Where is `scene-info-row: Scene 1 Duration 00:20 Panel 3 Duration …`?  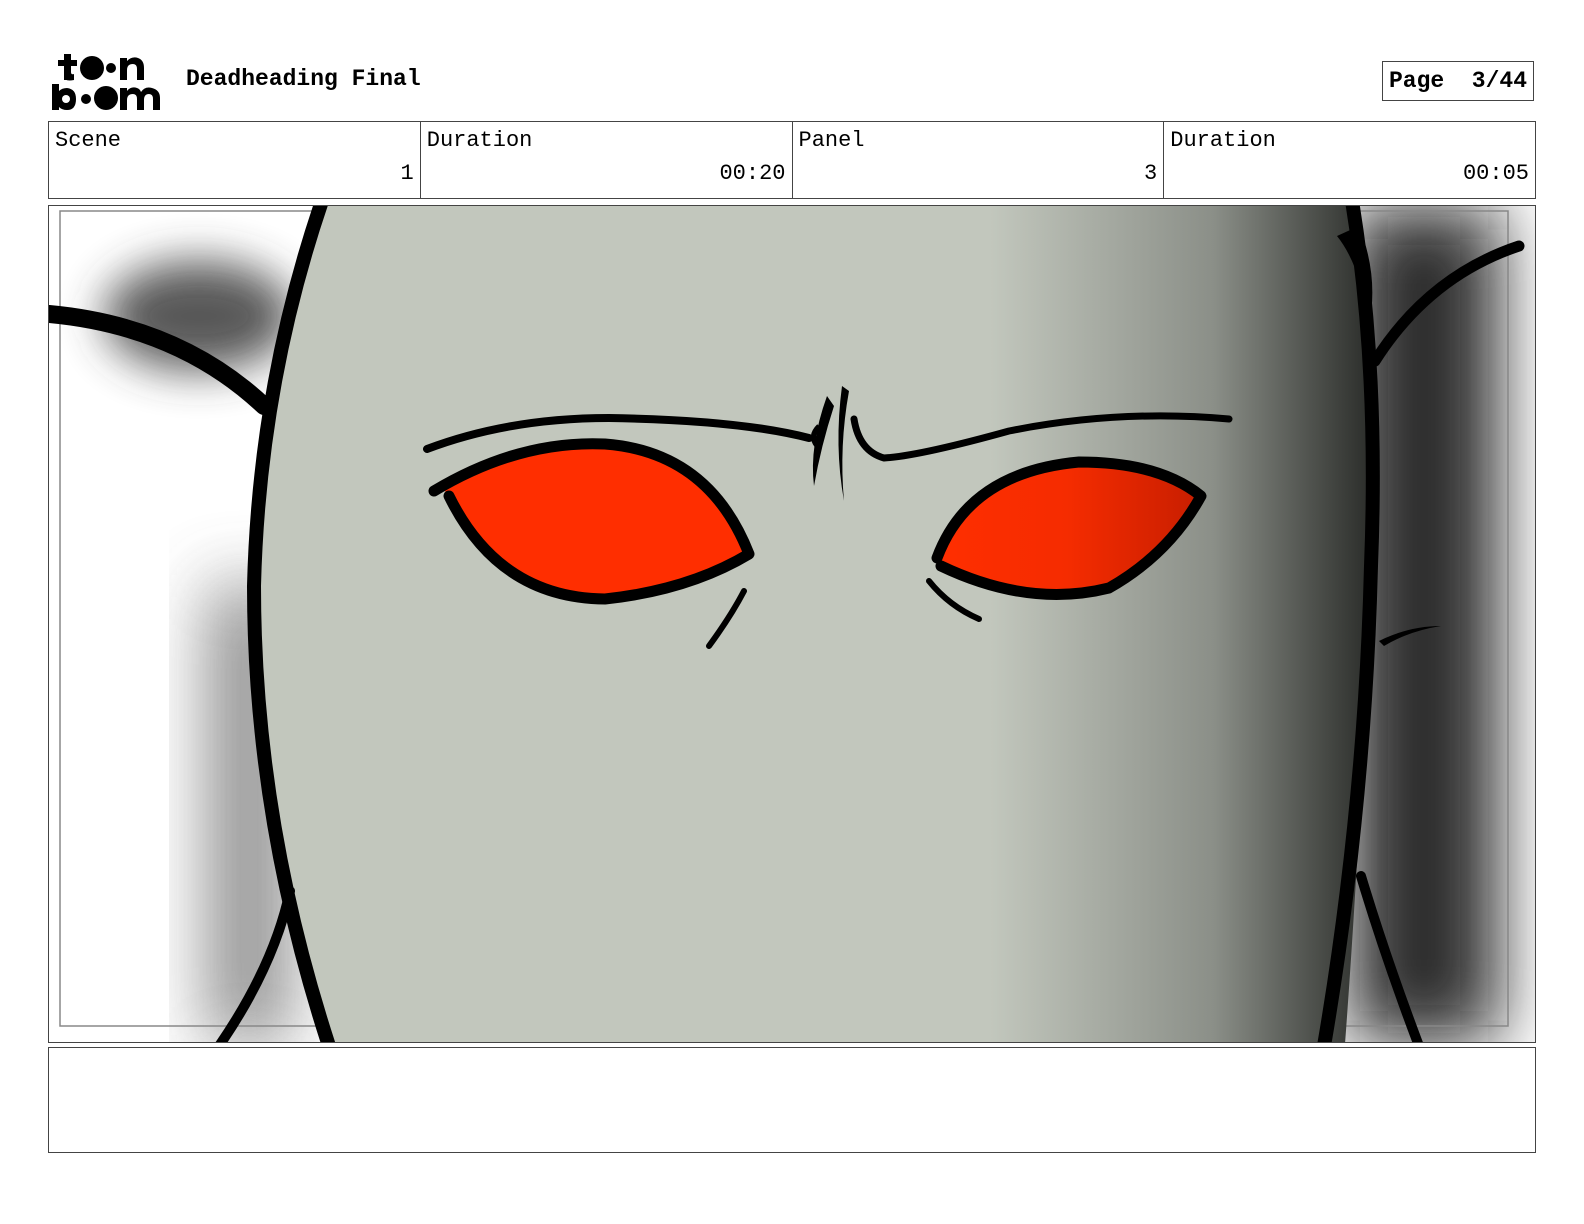 scene-info-row: Scene 1 Duration 00:20 Panel 3 Duration … is located at coordinates (792, 160).